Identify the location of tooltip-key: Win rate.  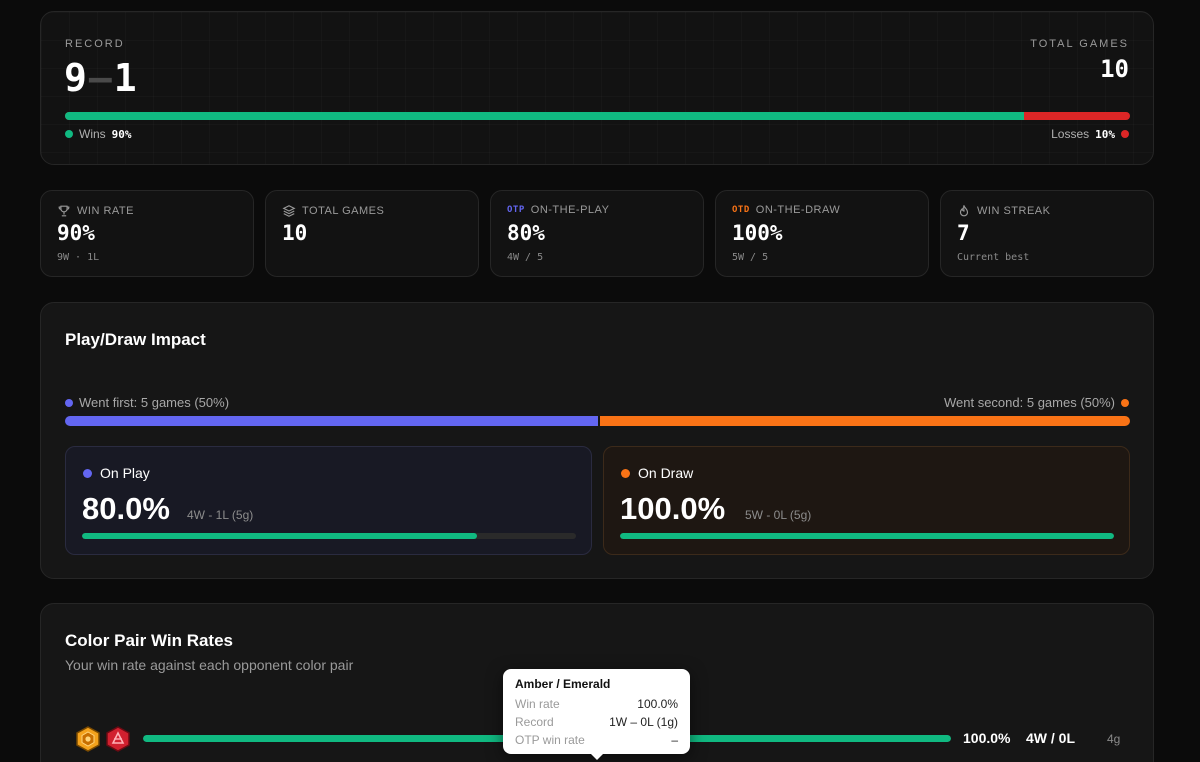
(537, 704).